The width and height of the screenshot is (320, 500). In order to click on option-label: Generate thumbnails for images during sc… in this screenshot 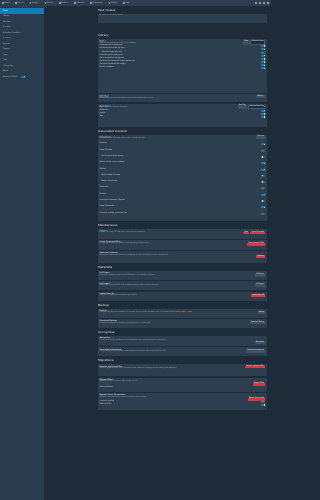, I will do `click(117, 62)`.